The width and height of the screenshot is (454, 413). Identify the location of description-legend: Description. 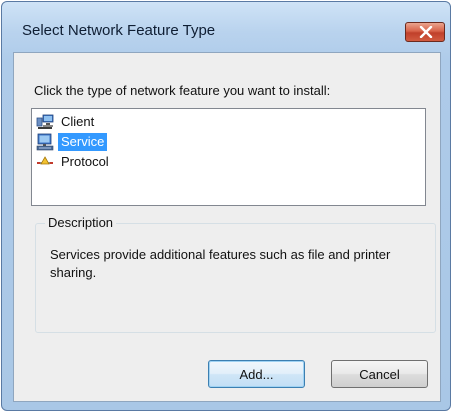
(81, 222).